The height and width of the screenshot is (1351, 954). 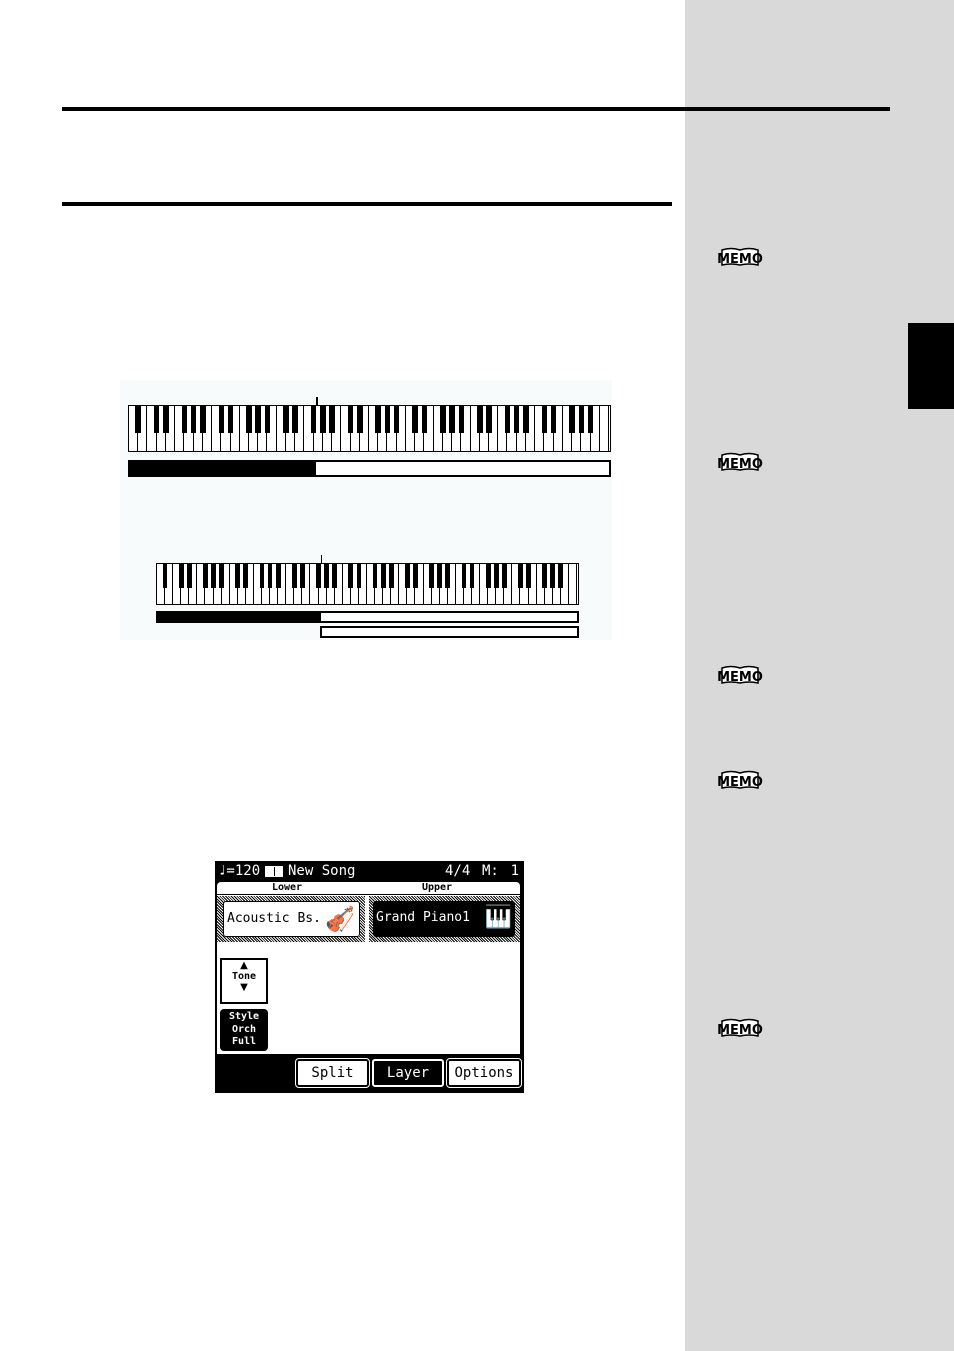 I want to click on upper-tone-name: Grand Piano1, so click(x=423, y=917).